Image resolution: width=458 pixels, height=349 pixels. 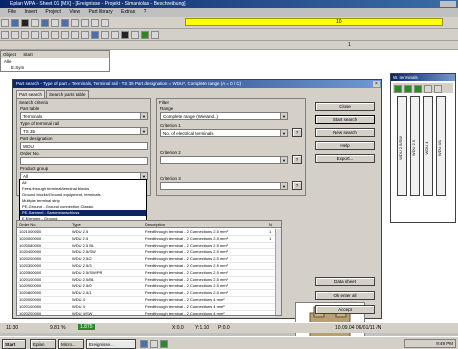 I want to click on col-order-no: Order No., so click(x=28, y=224).